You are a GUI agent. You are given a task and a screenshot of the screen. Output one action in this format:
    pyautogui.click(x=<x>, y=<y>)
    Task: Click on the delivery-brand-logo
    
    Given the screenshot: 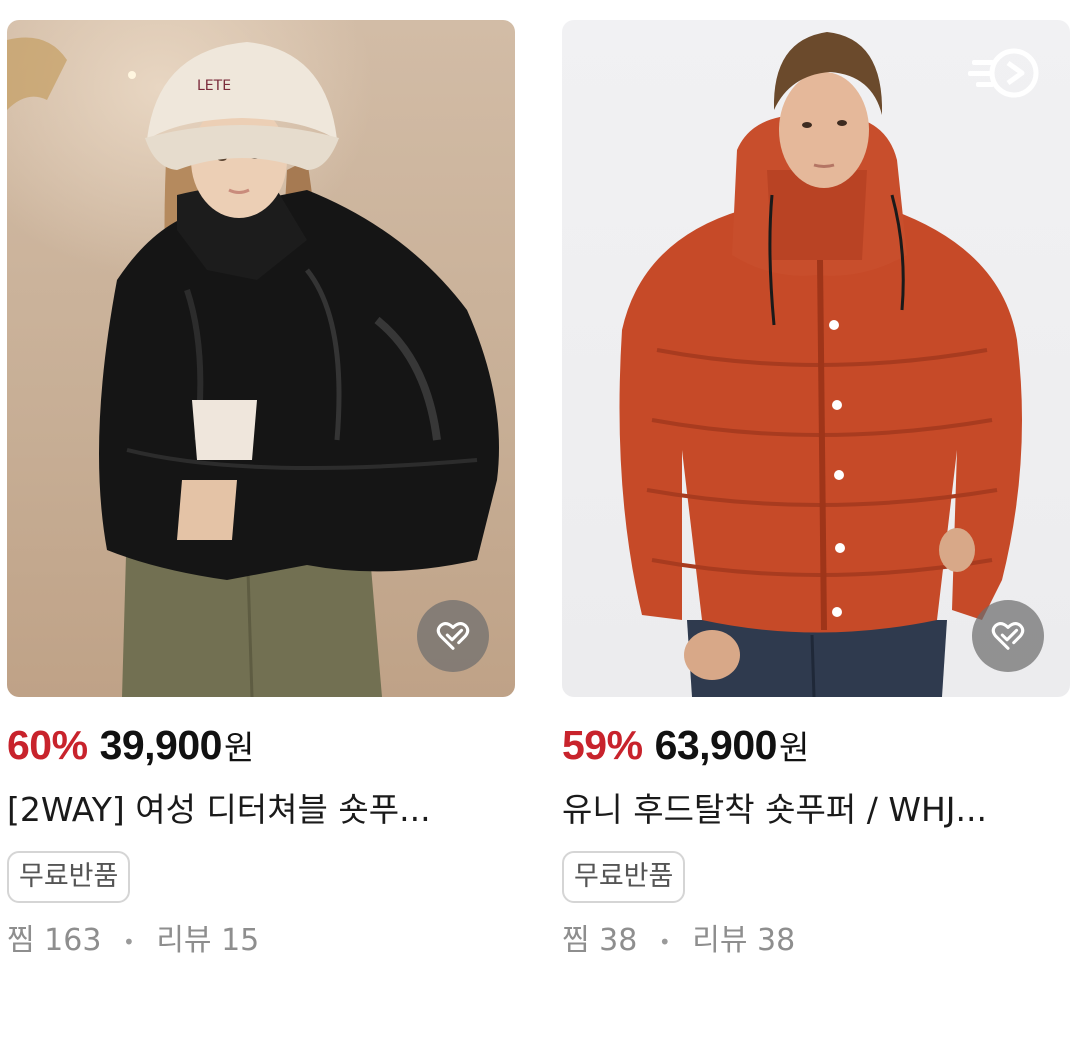 What is the action you would take?
    pyautogui.click(x=1003, y=73)
    